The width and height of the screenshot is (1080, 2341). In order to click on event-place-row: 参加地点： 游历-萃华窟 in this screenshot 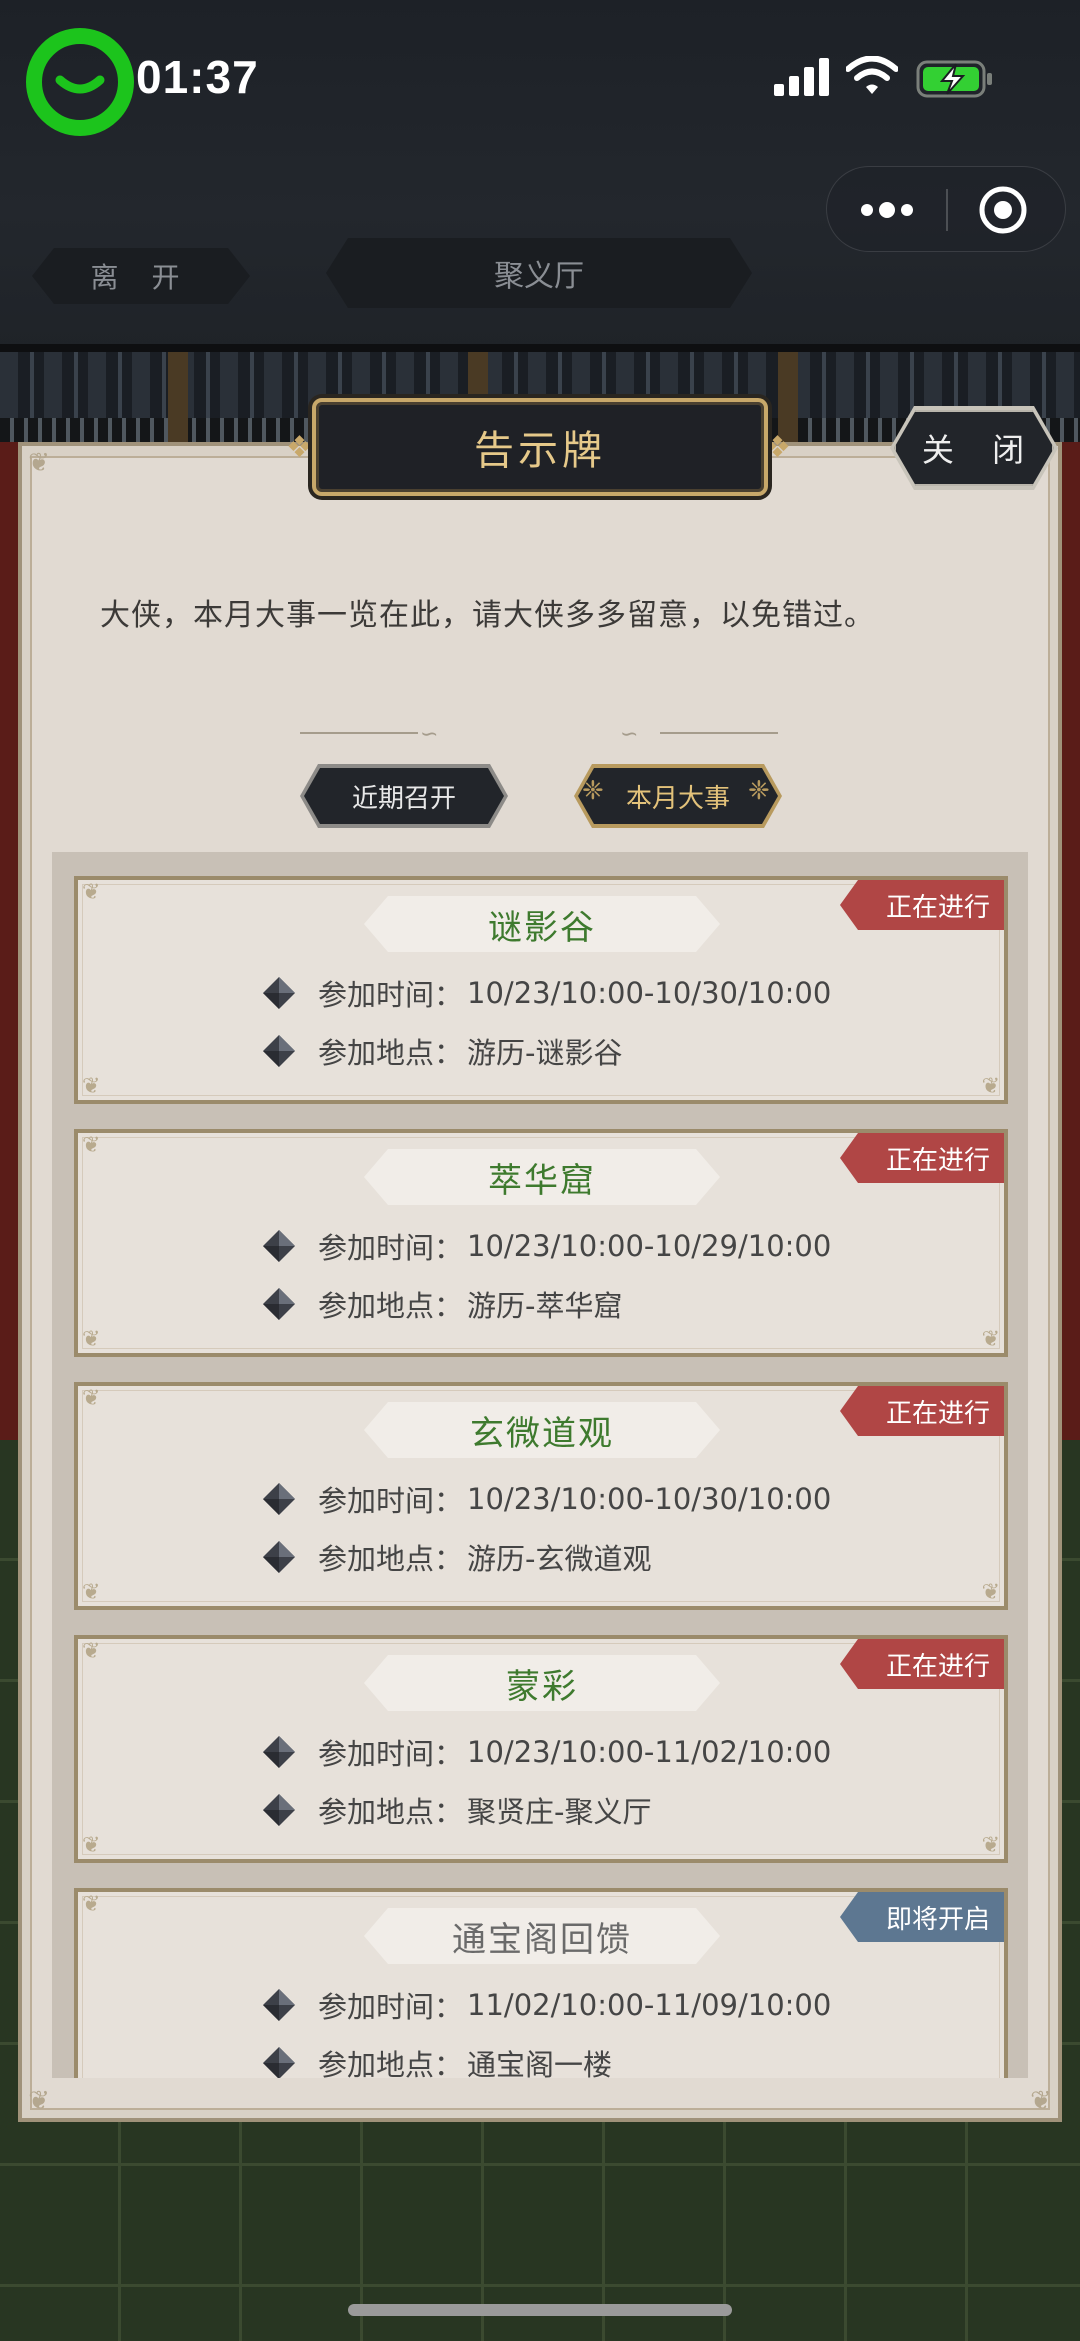, I will do `click(442, 1304)`.